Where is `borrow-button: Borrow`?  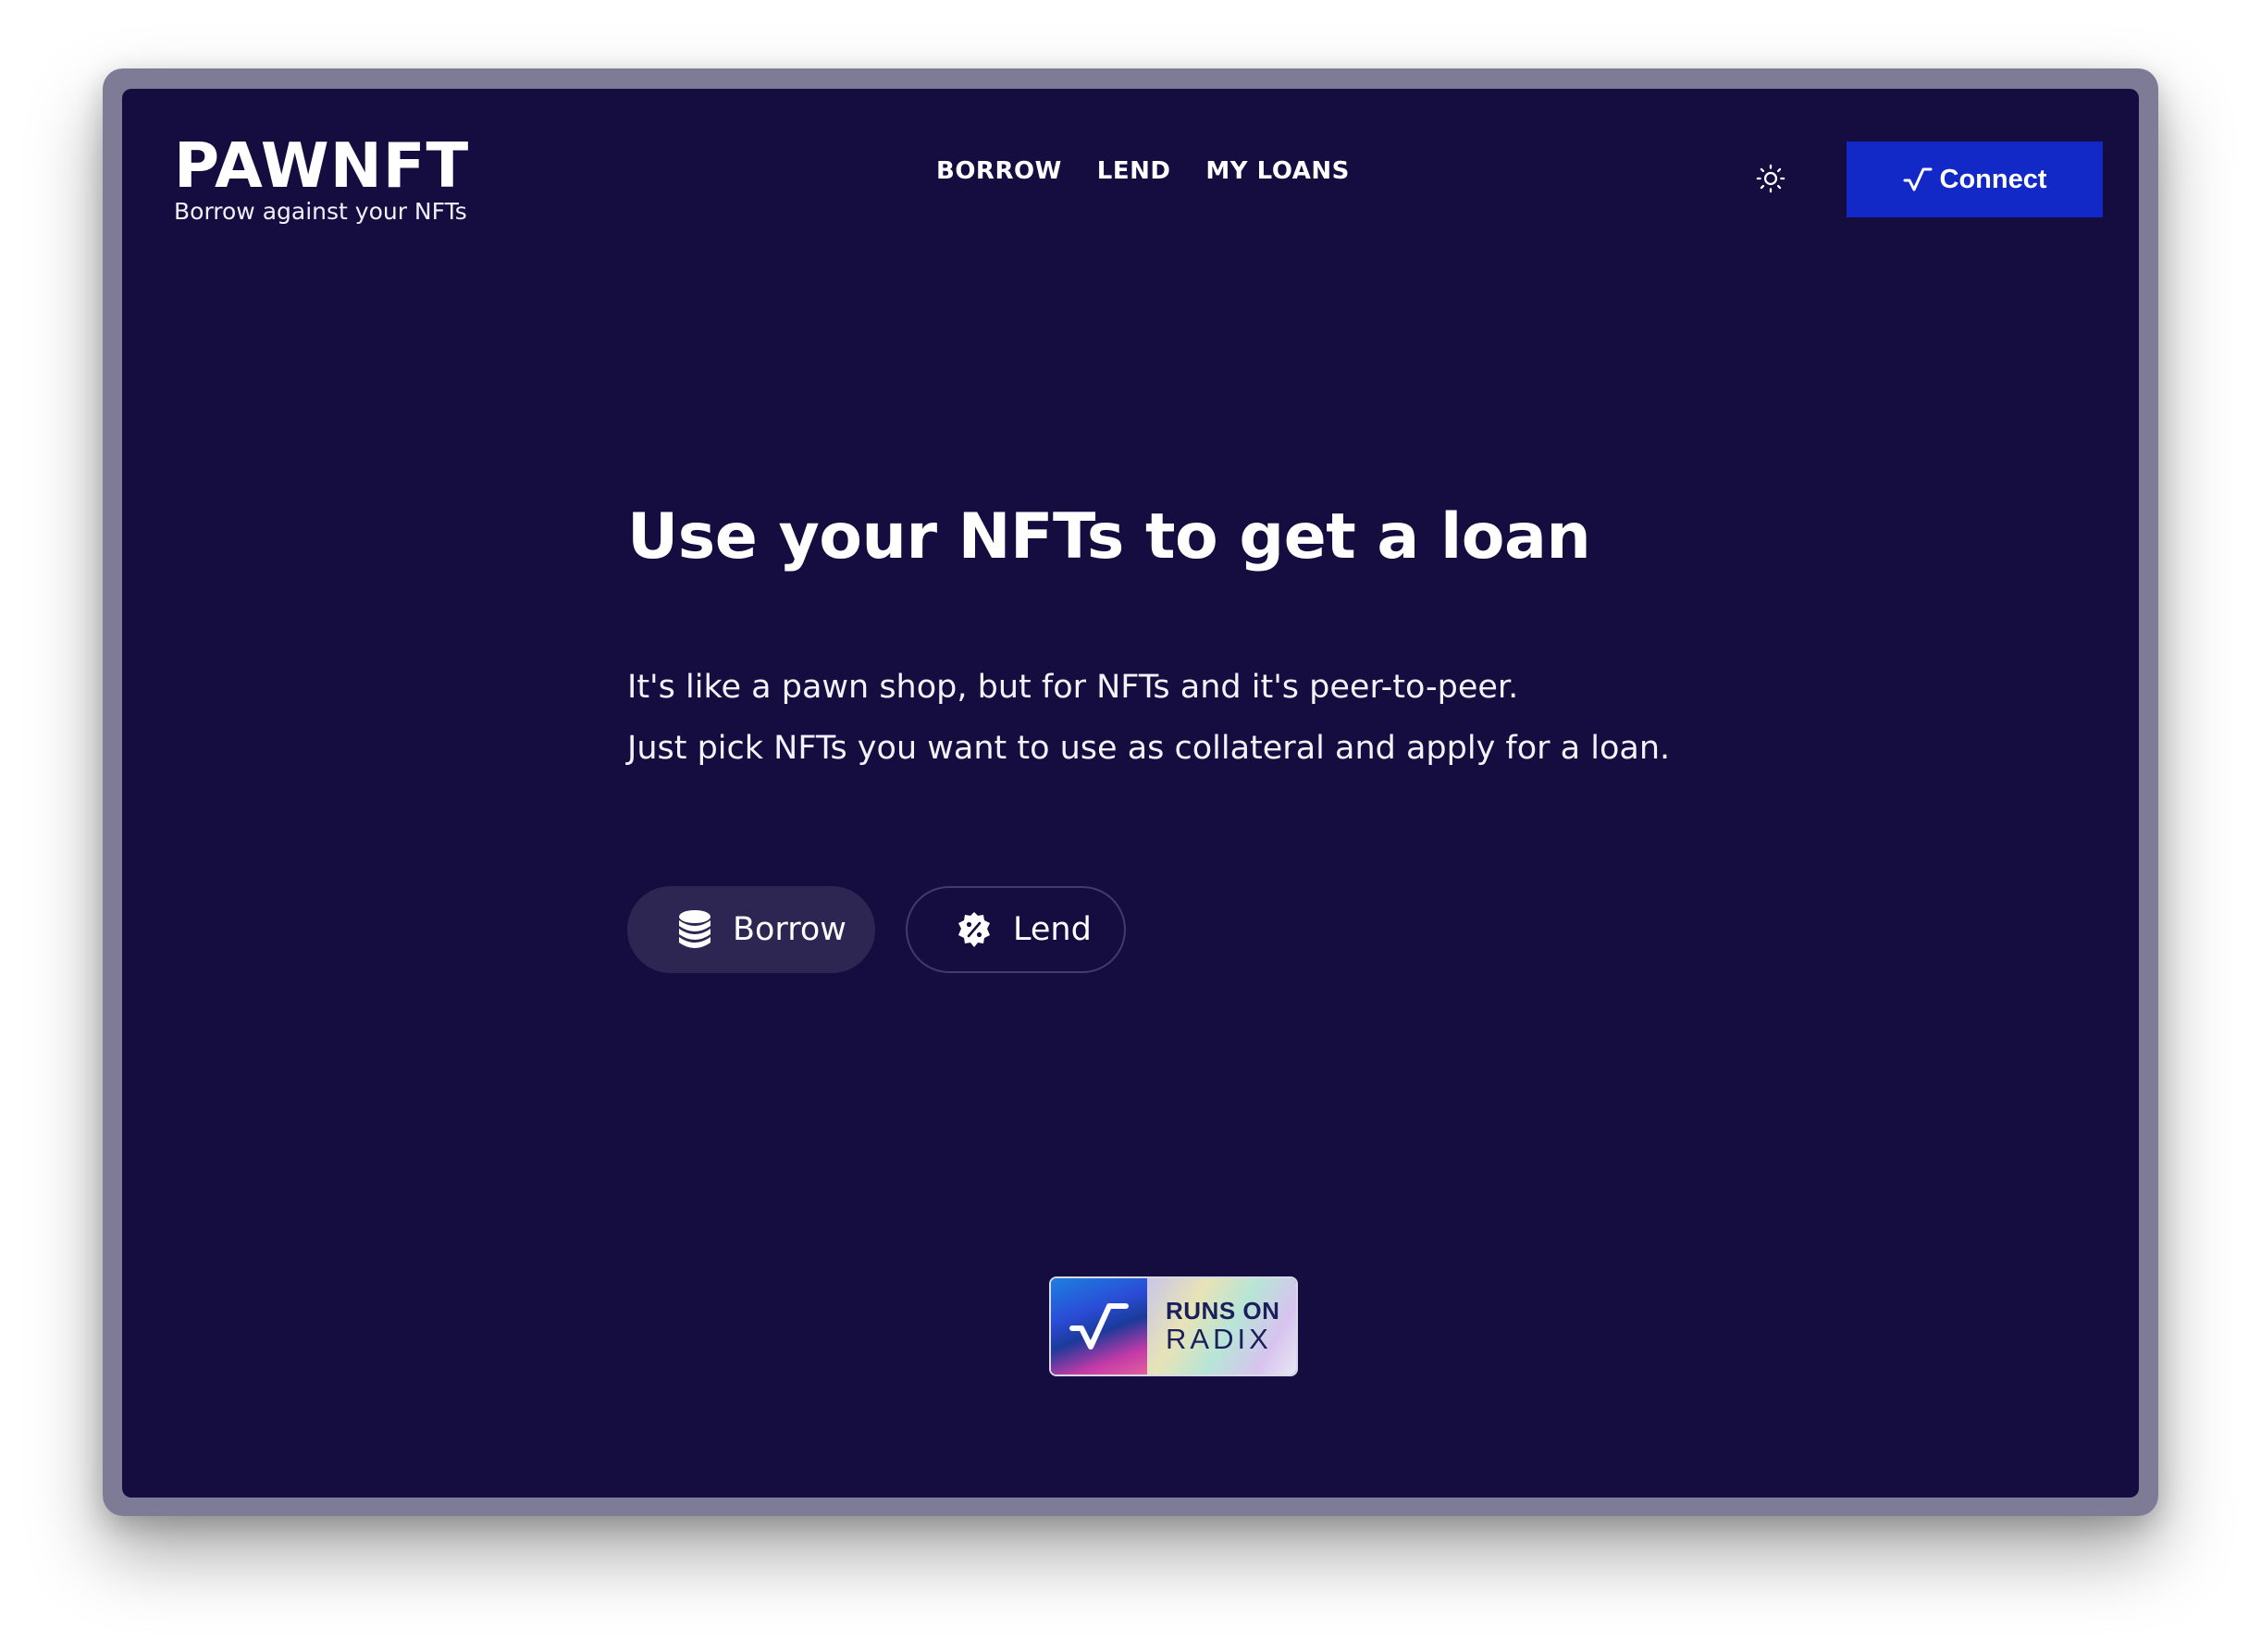 borrow-button: Borrow is located at coordinates (751, 929).